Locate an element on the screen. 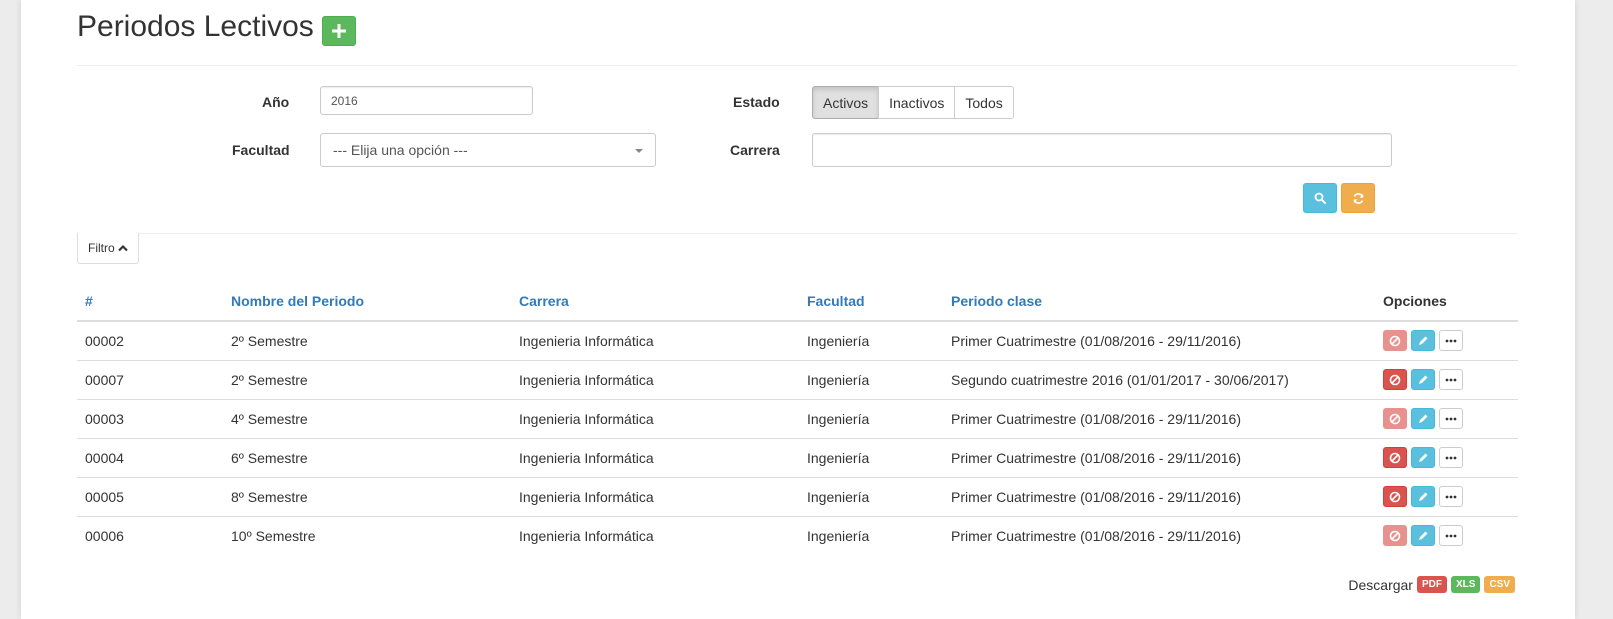  download-pdf-button: PDF is located at coordinates (1431, 584).